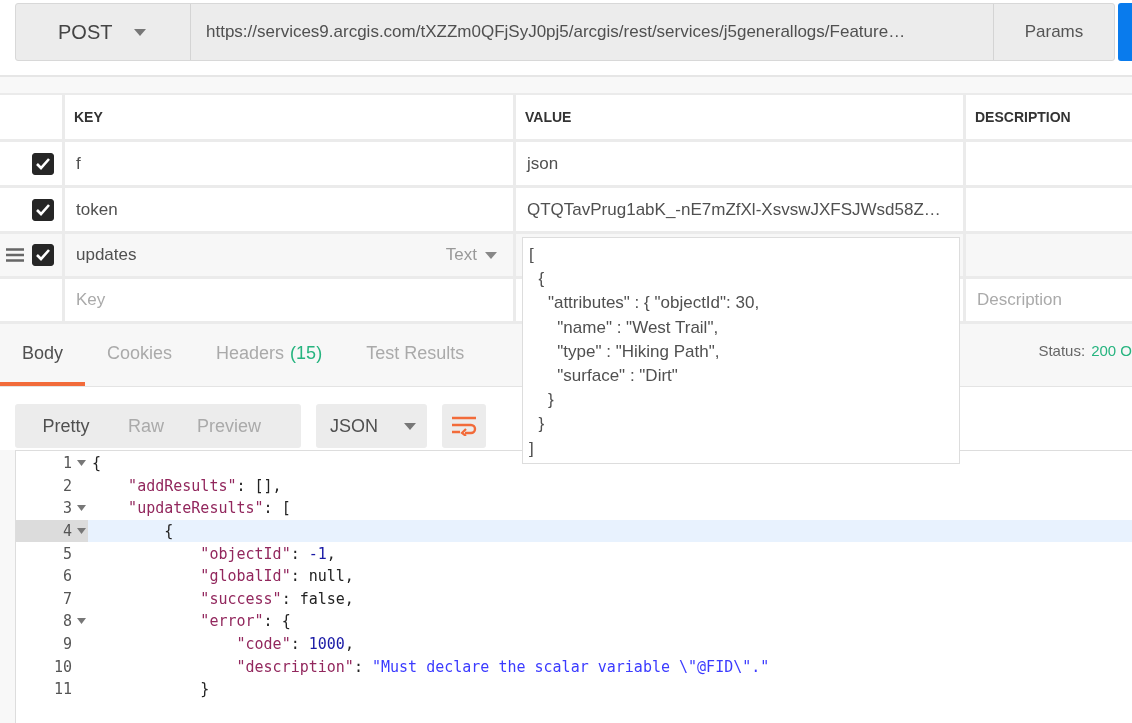 This screenshot has width=1132, height=723. I want to click on method-dropdown: POST, so click(103, 32).